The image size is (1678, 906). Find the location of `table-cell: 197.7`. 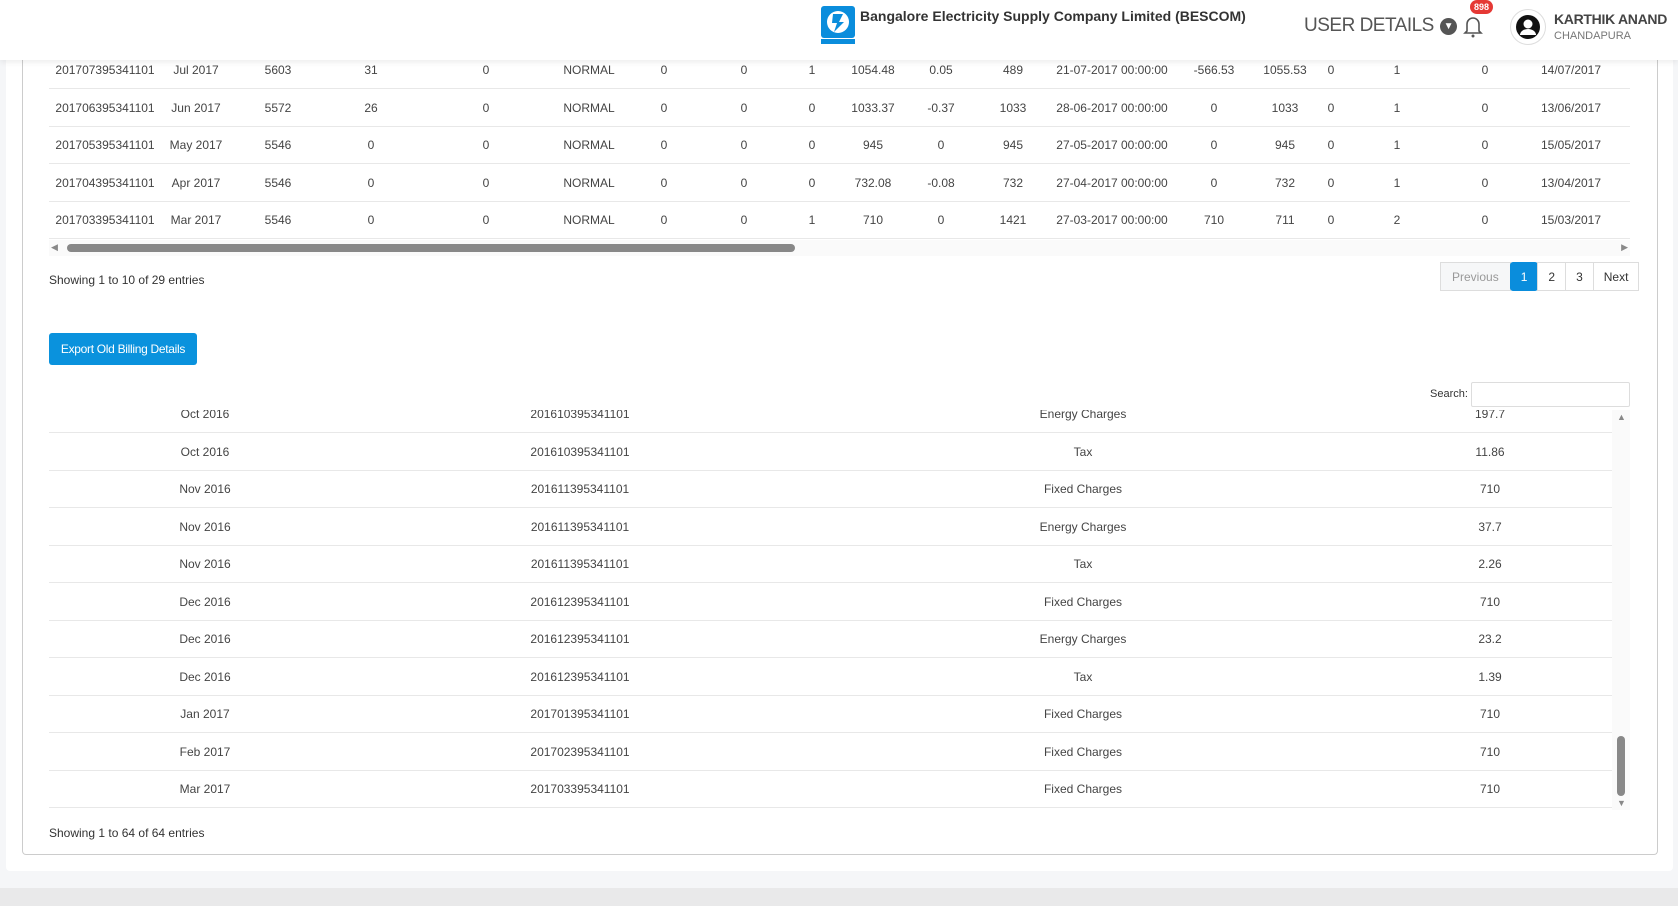

table-cell: 197.7 is located at coordinates (1490, 415).